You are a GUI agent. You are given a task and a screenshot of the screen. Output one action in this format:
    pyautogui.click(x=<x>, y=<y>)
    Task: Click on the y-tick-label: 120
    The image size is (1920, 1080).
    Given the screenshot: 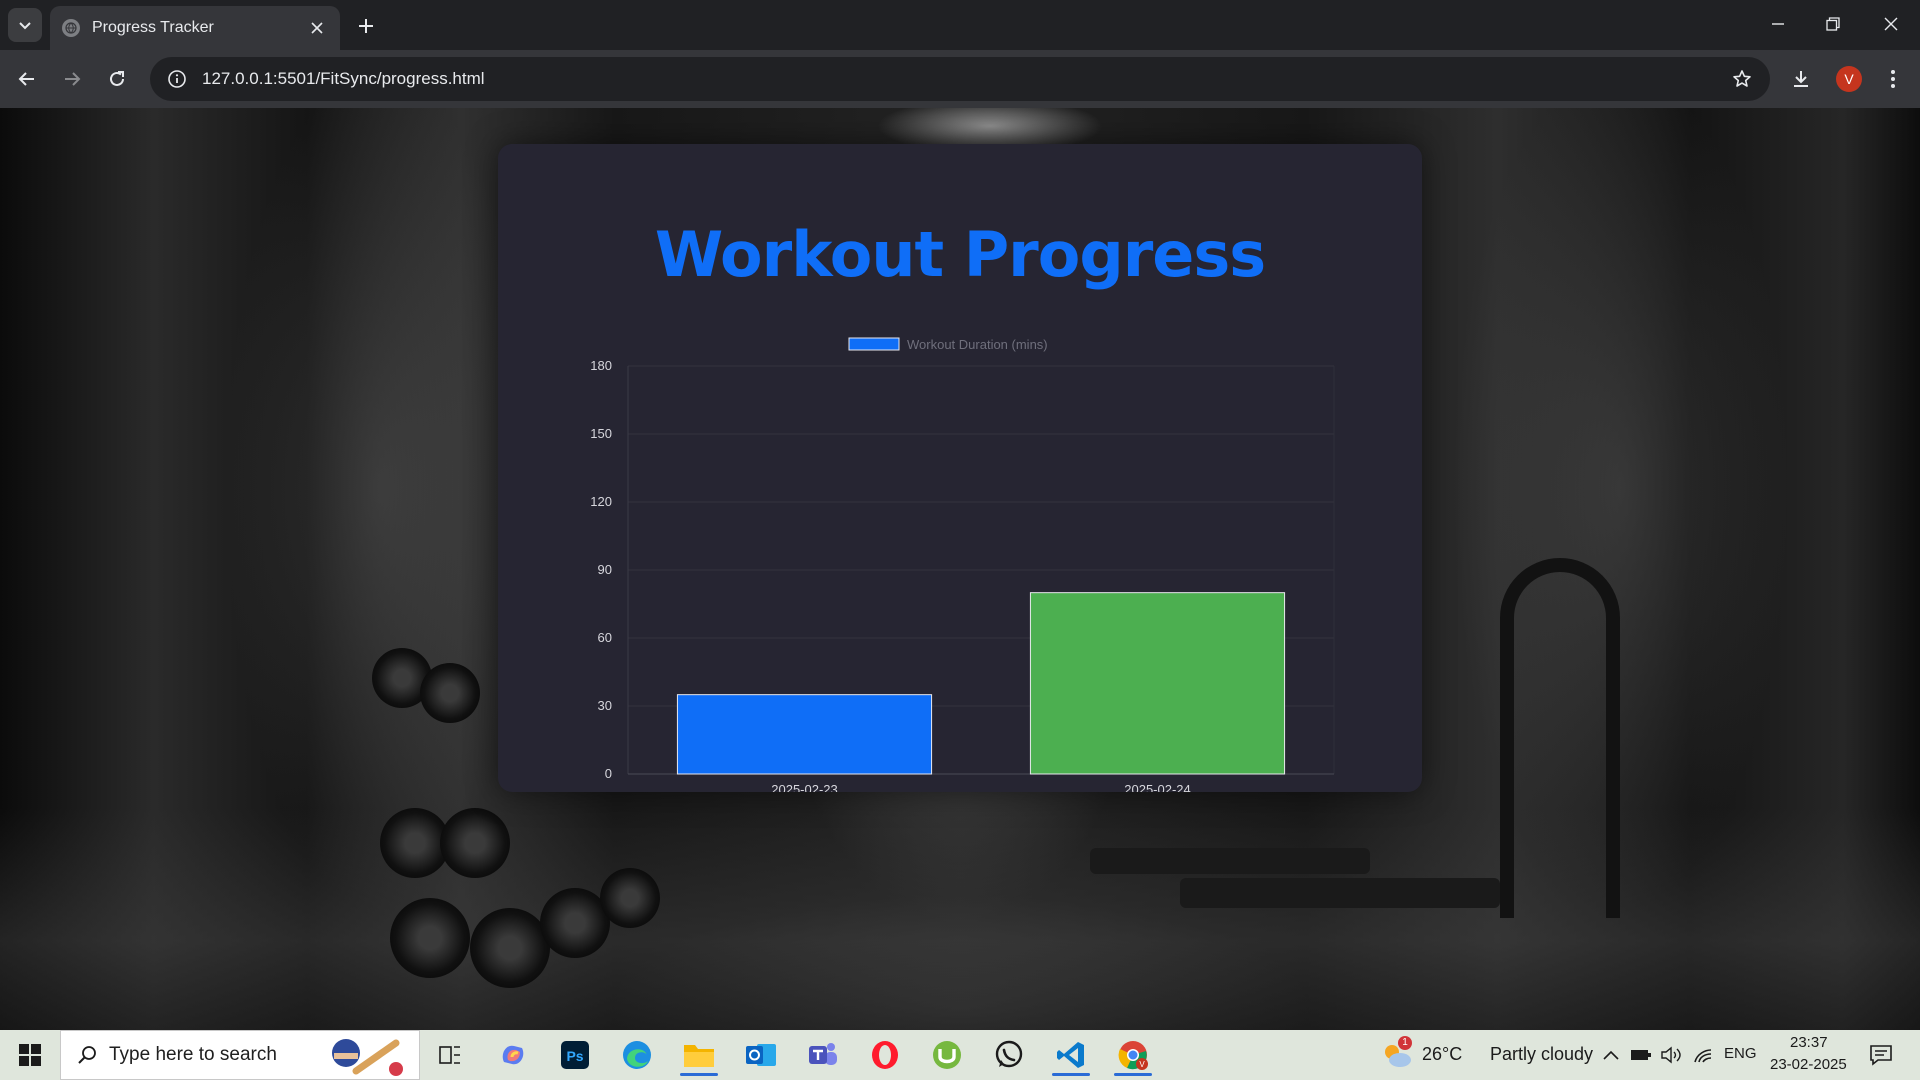 What is the action you would take?
    pyautogui.click(x=601, y=501)
    